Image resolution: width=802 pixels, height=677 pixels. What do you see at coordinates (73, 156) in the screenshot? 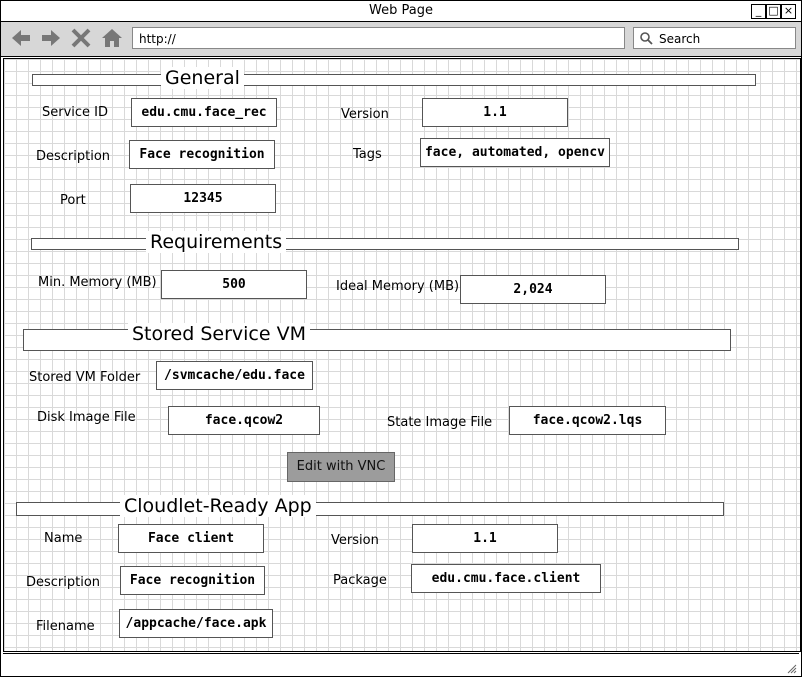
I see `description-label: Description` at bounding box center [73, 156].